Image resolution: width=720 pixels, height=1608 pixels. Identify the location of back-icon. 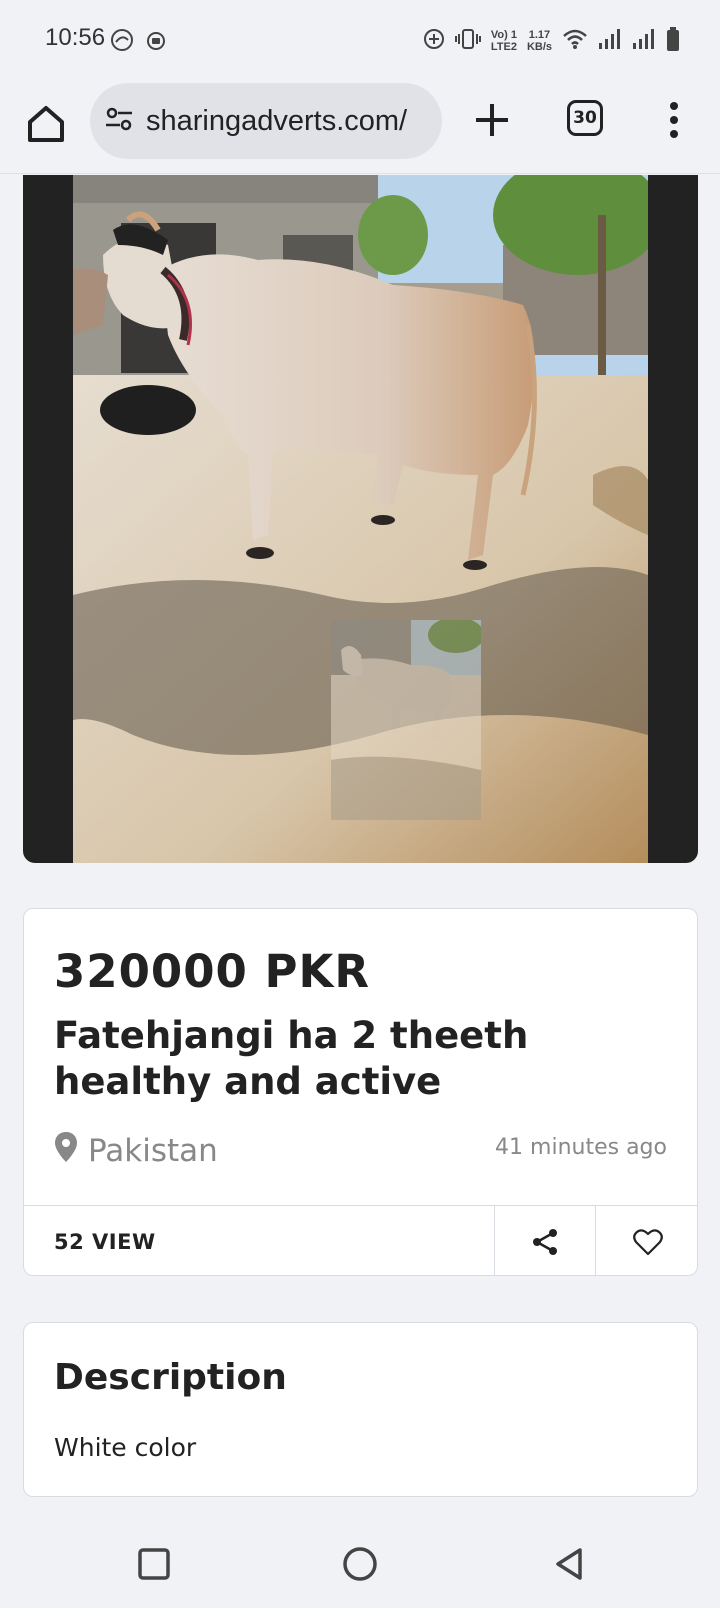
(570, 1564).